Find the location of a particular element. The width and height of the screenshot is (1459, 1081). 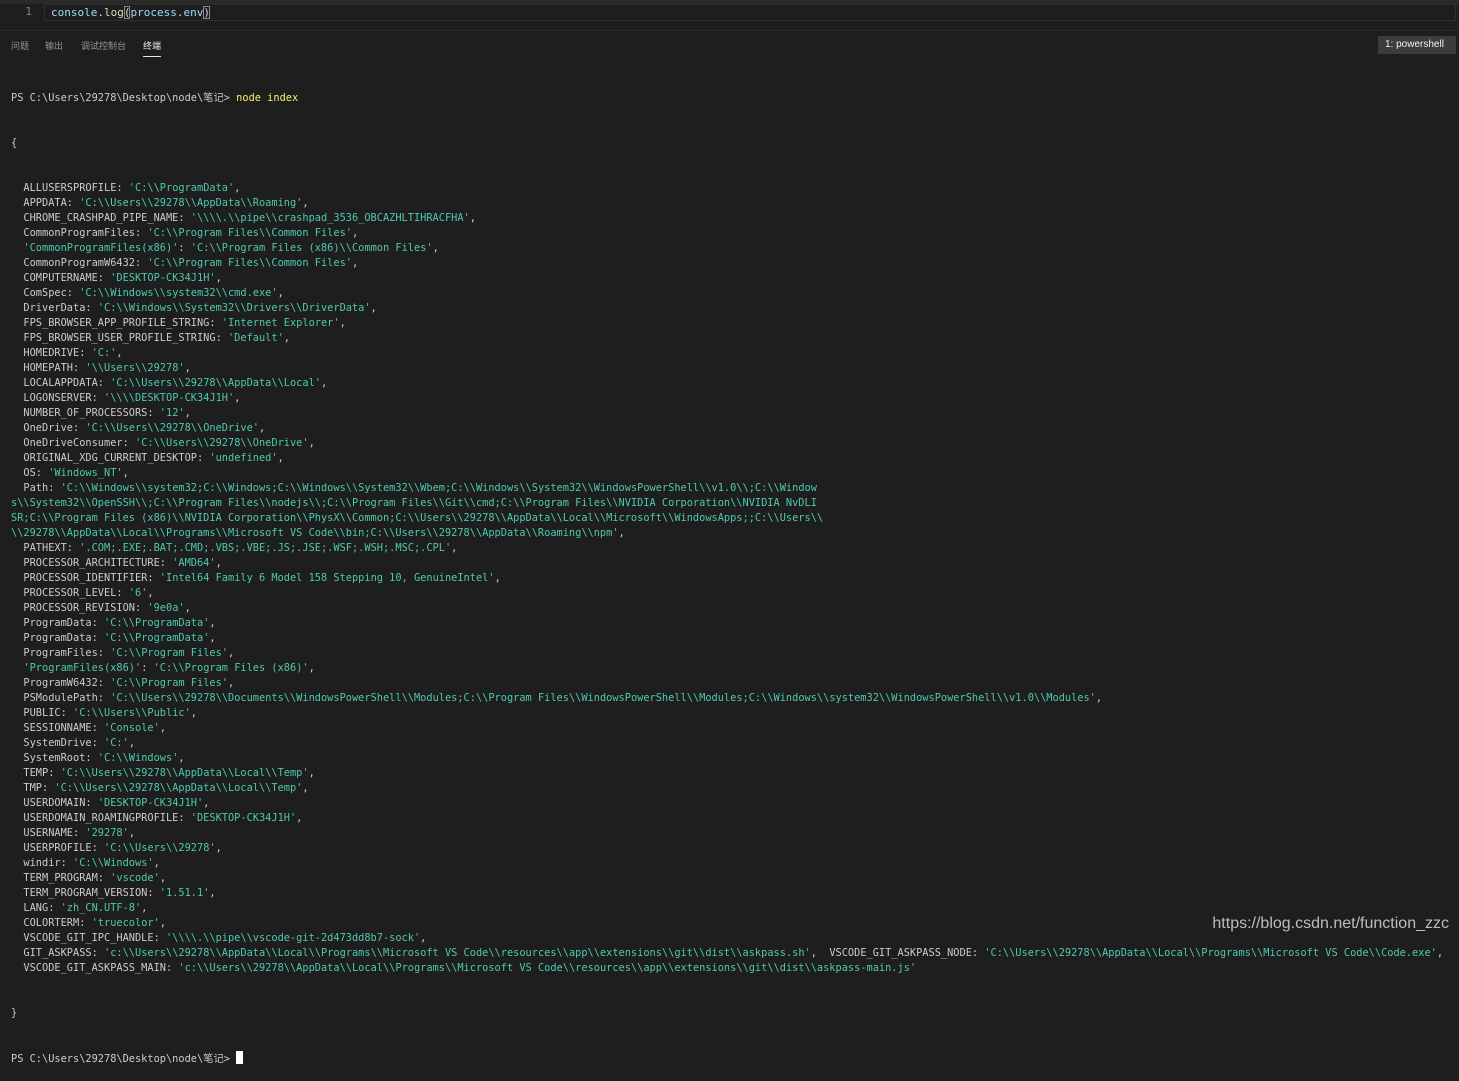

env-key: HOMEPATH: is located at coordinates (48, 368).